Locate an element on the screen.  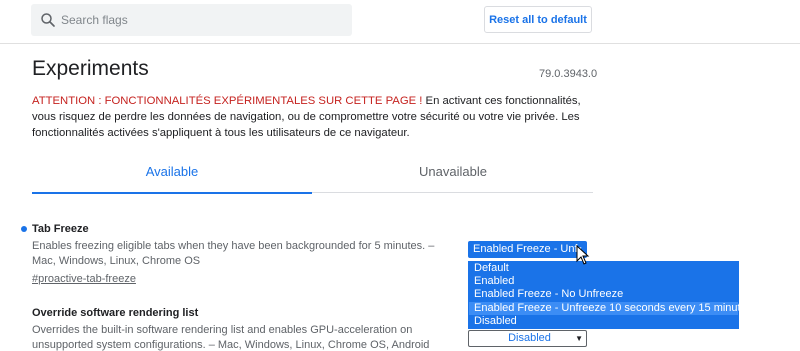
search-input is located at coordinates (203, 20).